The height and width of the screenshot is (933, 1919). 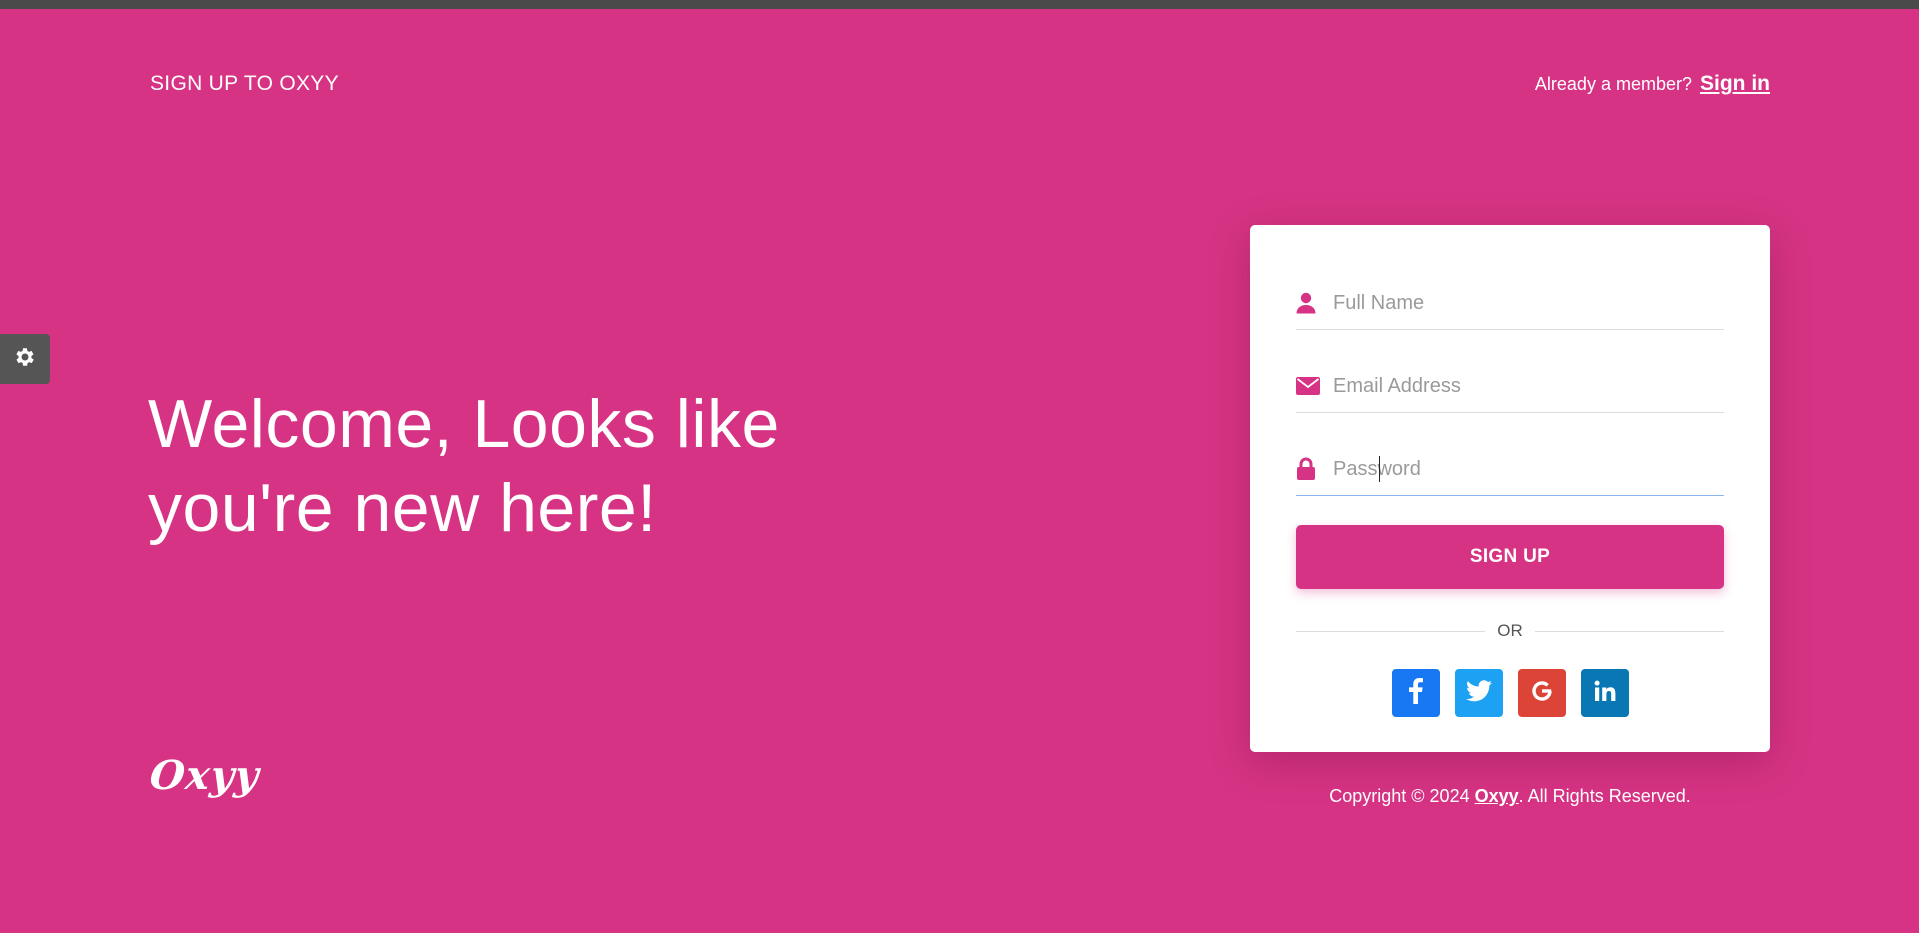 What do you see at coordinates (1314, 469) in the screenshot?
I see `lock-icon` at bounding box center [1314, 469].